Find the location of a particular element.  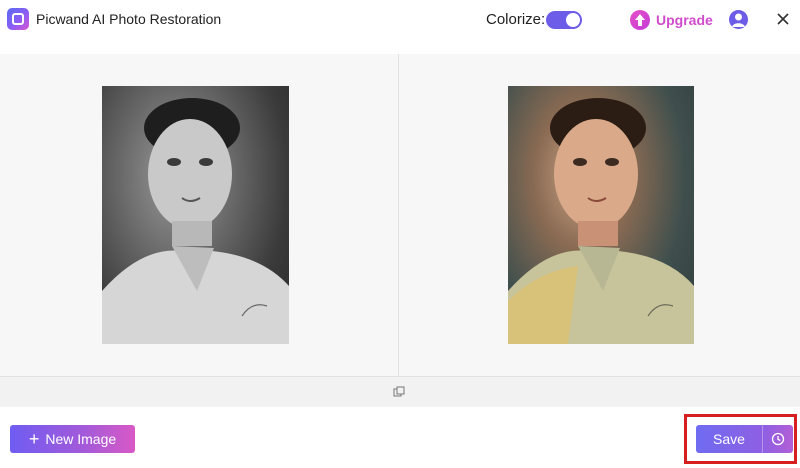

compare-copy-icon is located at coordinates (399, 391).